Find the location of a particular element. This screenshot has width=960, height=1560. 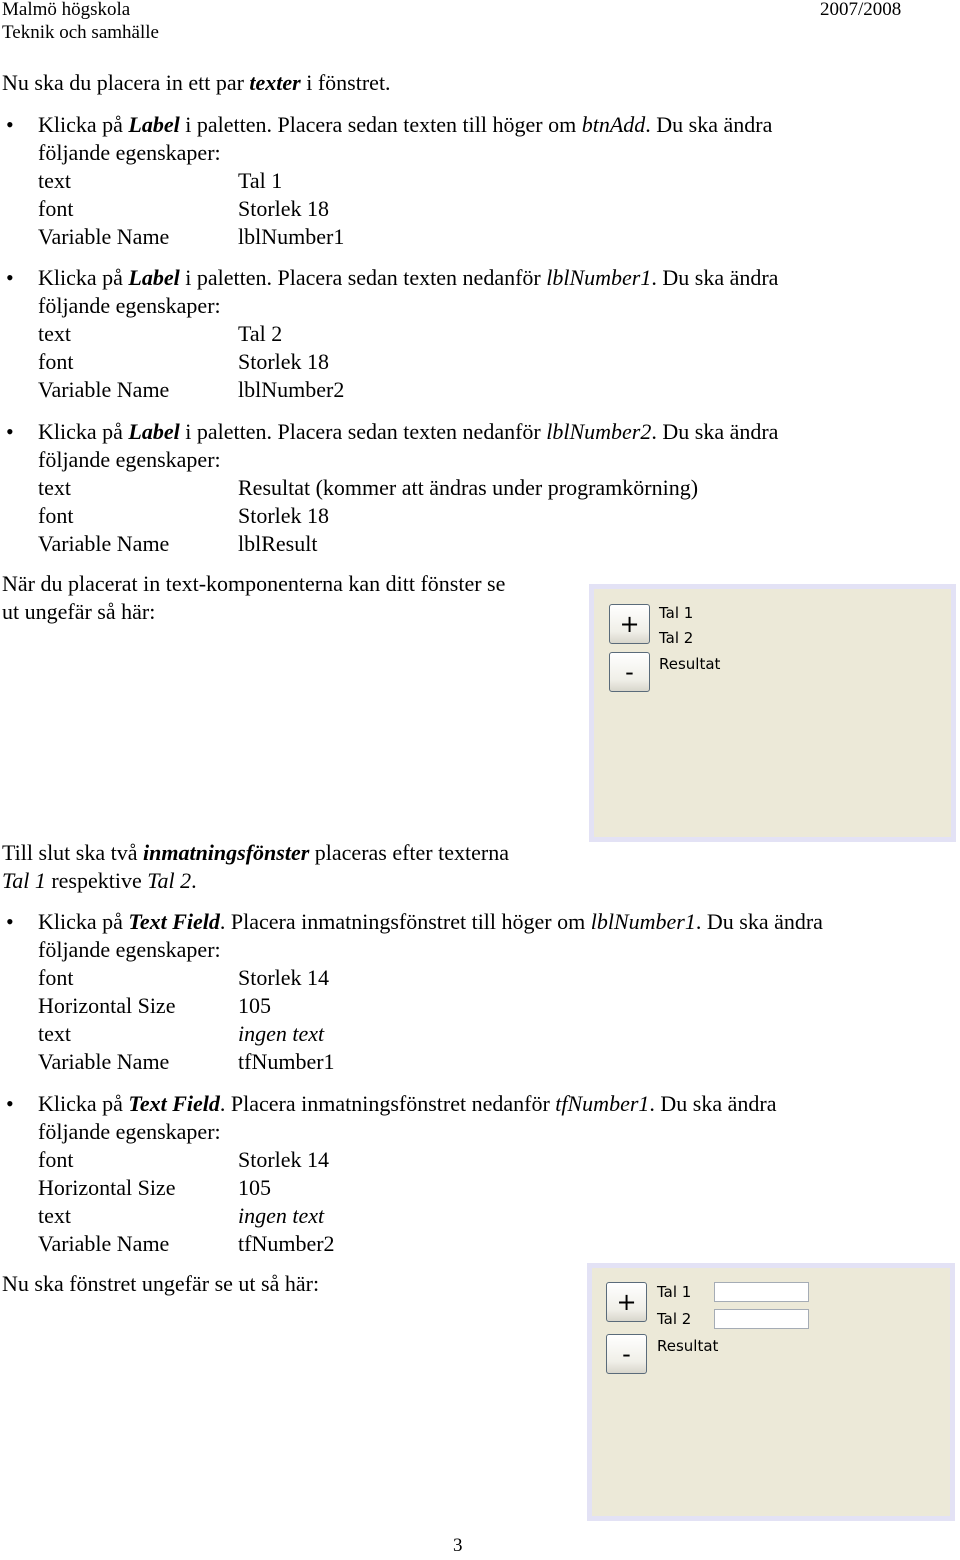

header-department: Teknik och samhälle is located at coordinates (80, 32).